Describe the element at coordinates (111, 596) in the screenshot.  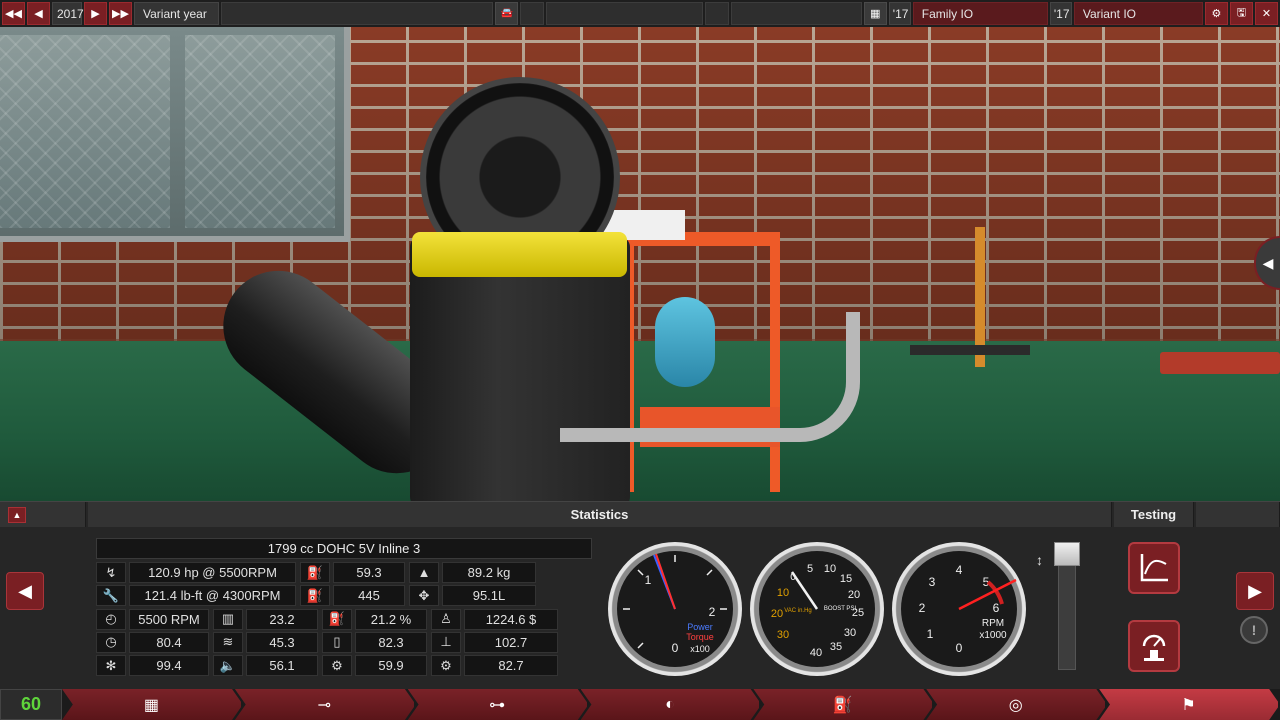
I see `torque-icon: 🔧` at that location.